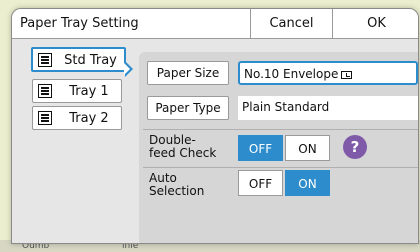 The image size is (420, 252). I want to click on help-button: ?, so click(355, 147).